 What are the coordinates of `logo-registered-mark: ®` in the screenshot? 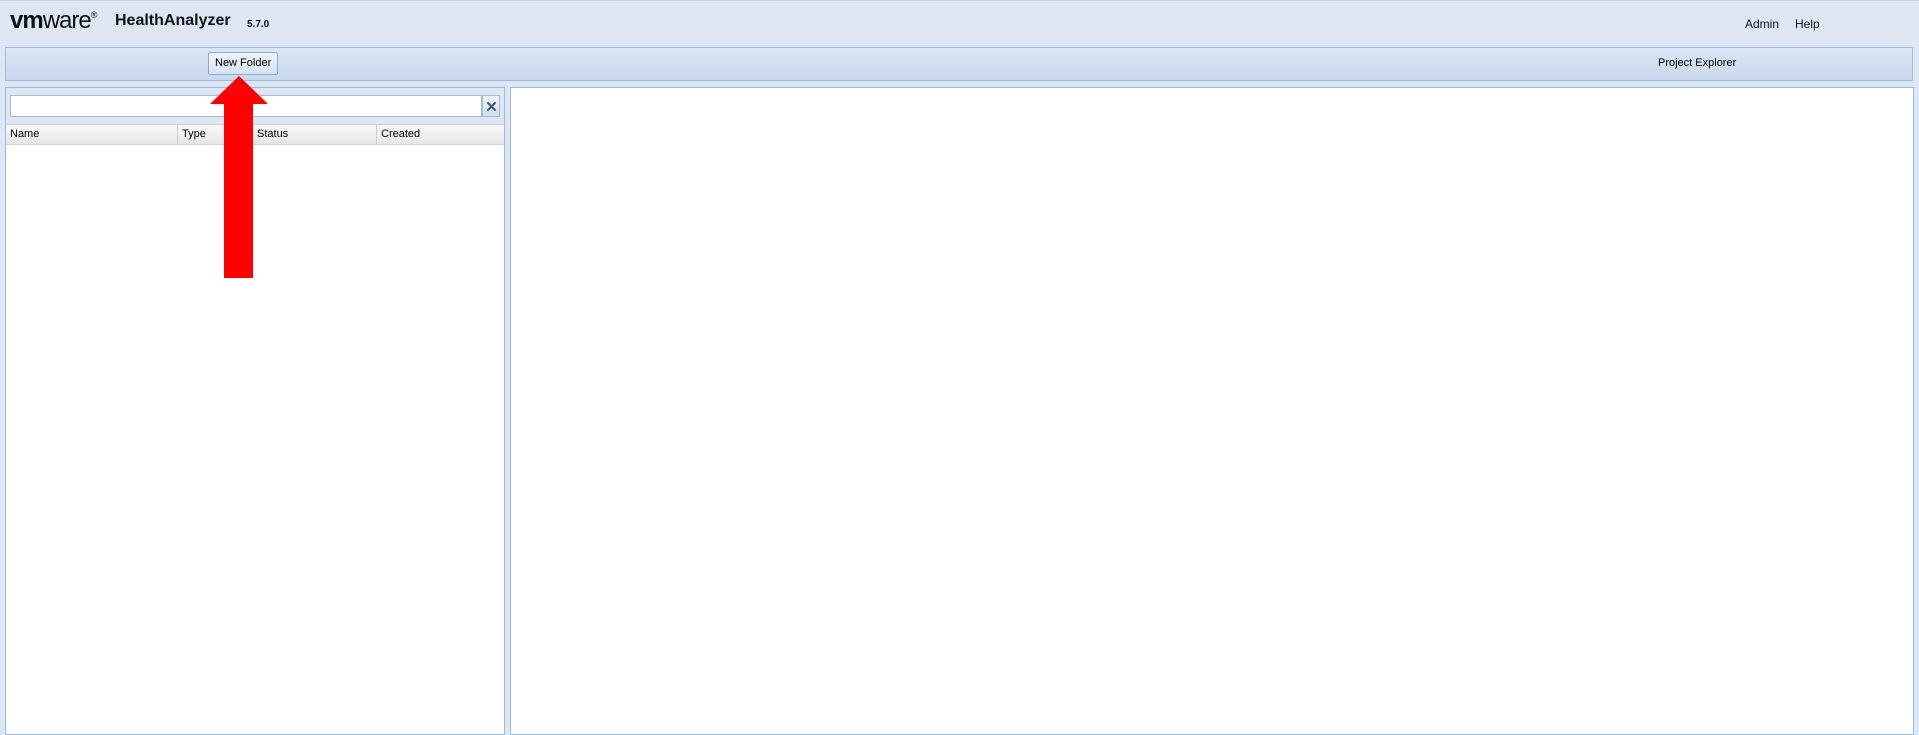 It's located at (94, 15).